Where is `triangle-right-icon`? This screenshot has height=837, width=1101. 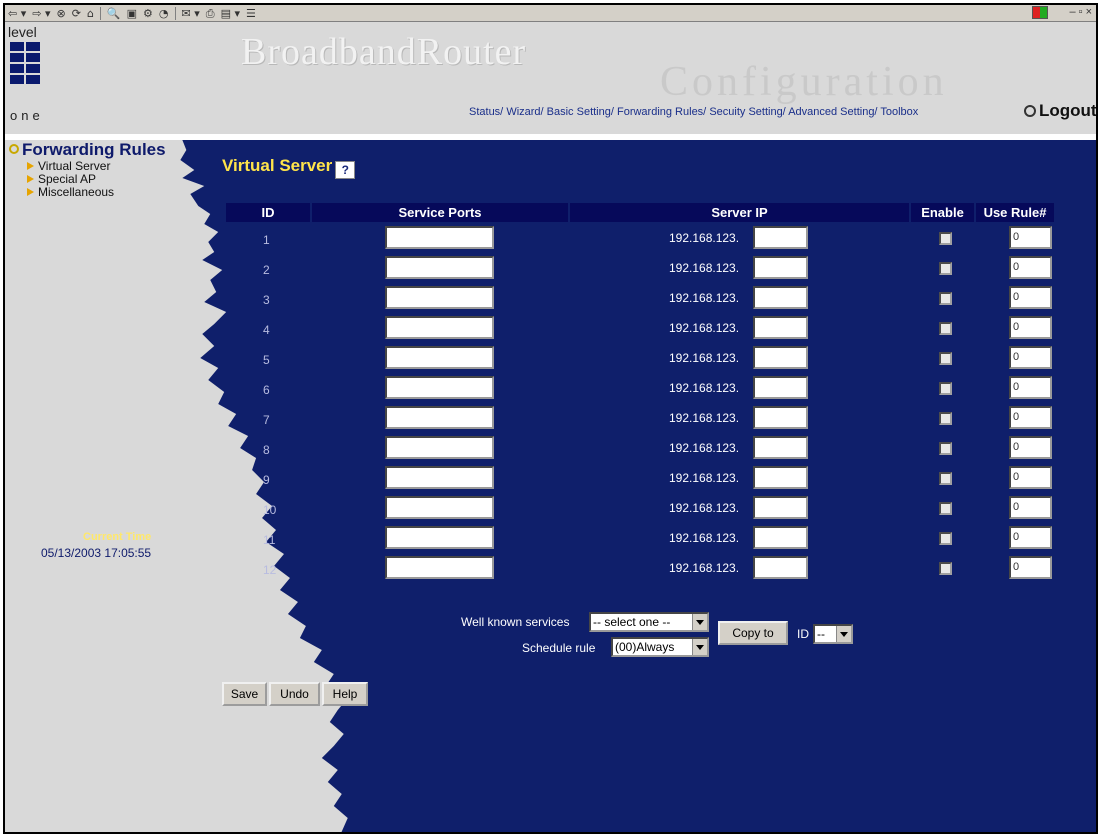 triangle-right-icon is located at coordinates (30, 166).